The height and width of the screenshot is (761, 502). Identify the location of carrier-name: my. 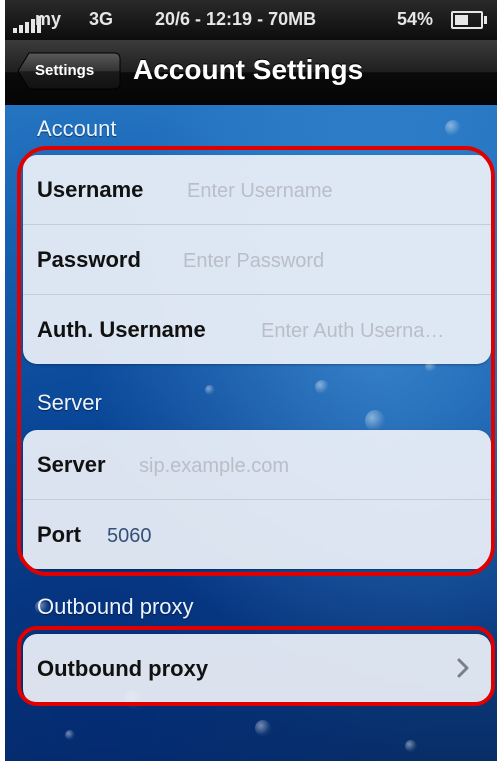
(48, 19).